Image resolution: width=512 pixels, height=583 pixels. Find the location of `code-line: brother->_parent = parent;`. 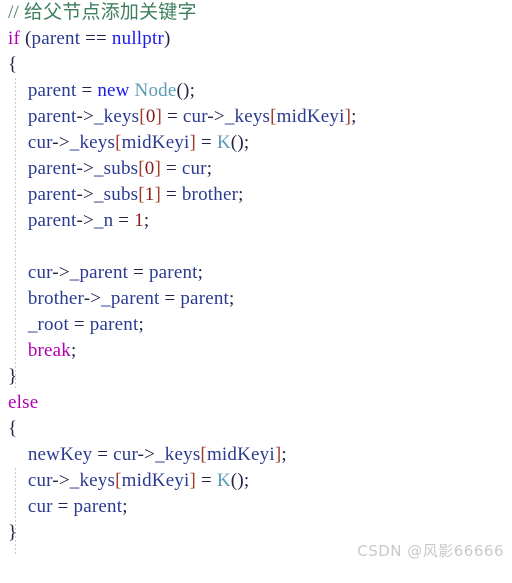

code-line: brother->_parent = parent; is located at coordinates (256, 299).